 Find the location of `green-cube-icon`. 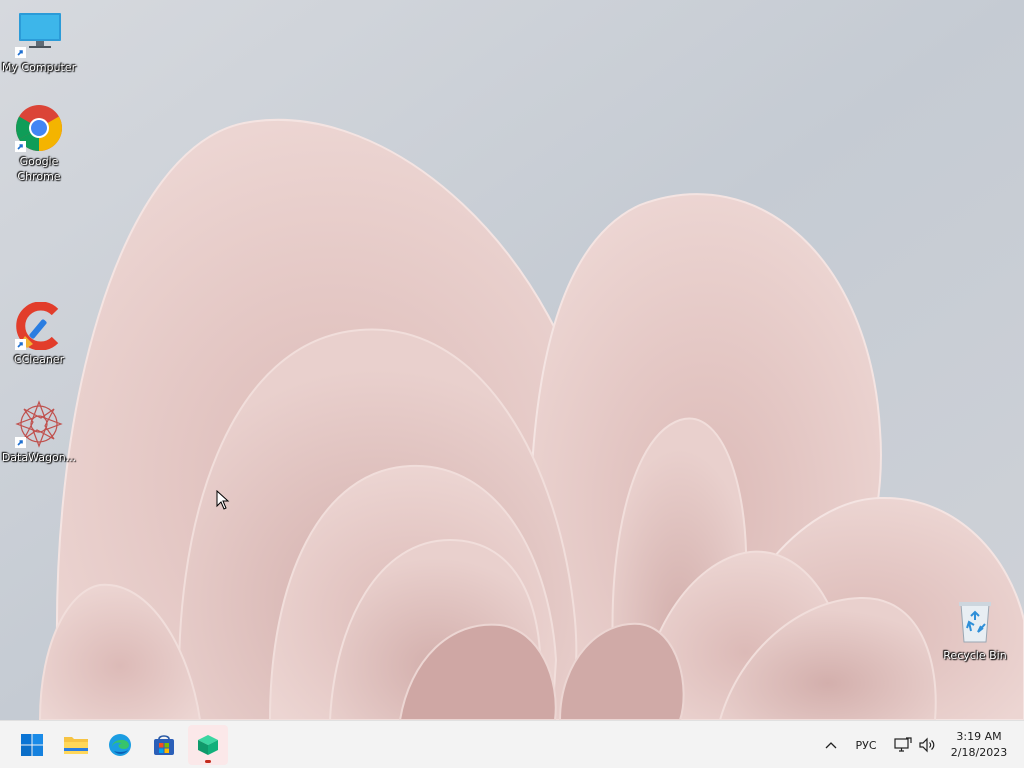

green-cube-icon is located at coordinates (208, 745).